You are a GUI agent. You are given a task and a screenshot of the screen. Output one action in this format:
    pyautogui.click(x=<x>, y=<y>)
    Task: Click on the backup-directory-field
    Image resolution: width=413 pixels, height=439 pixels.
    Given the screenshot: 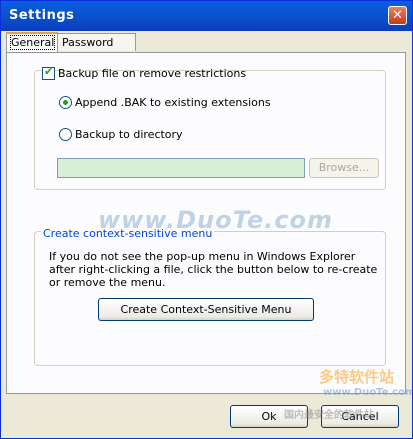 What is the action you would take?
    pyautogui.click(x=181, y=168)
    